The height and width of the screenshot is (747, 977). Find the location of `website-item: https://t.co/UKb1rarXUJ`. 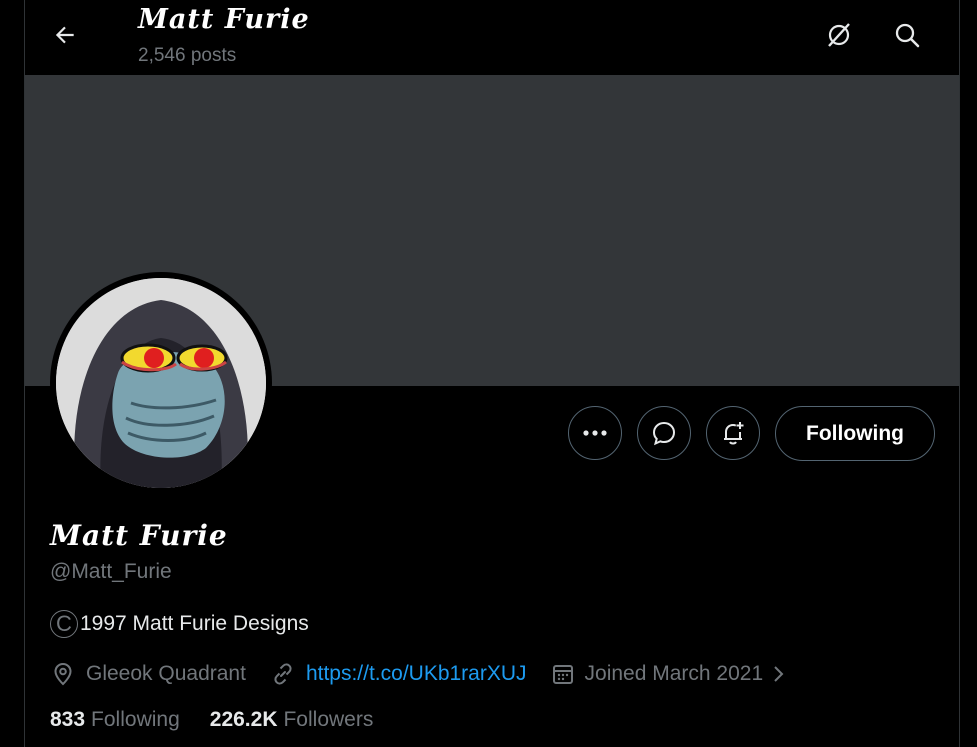

website-item: https://t.co/UKb1rarXUJ is located at coordinates (398, 674).